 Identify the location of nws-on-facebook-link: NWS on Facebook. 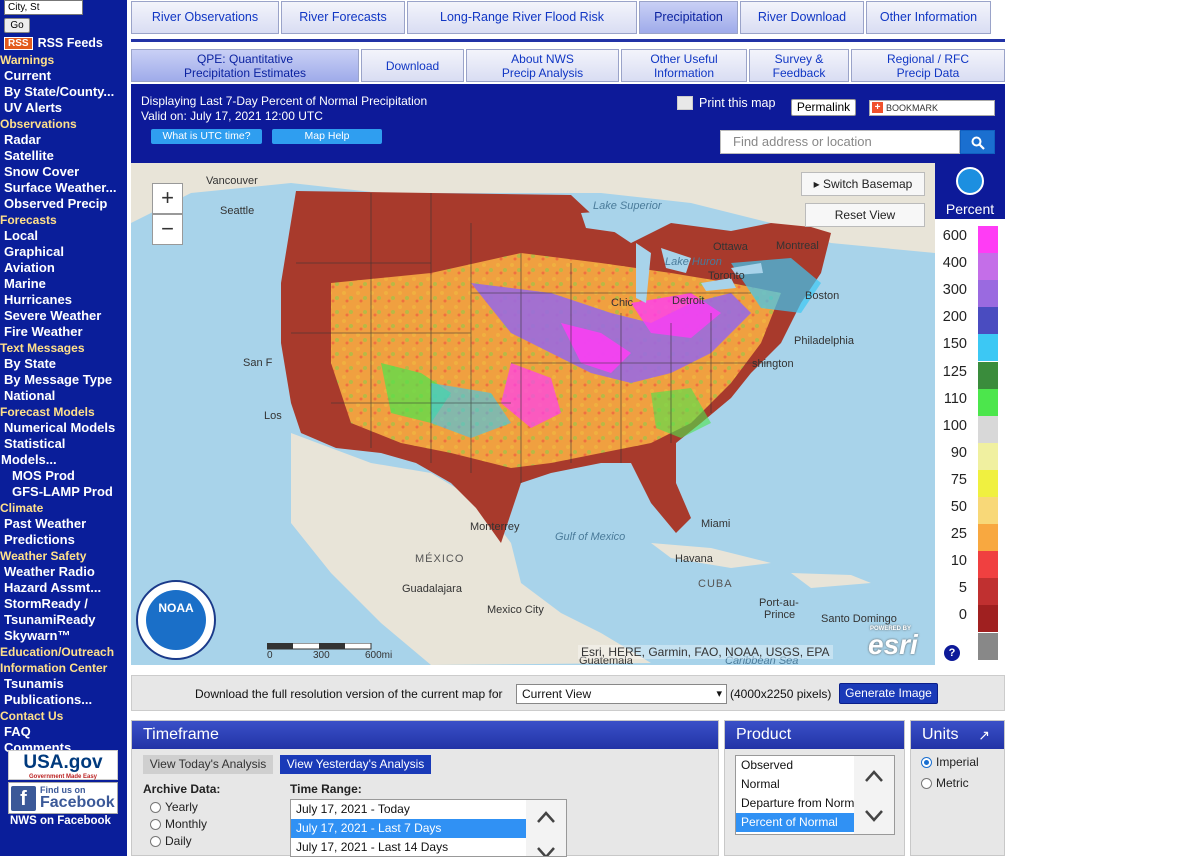
(60, 821).